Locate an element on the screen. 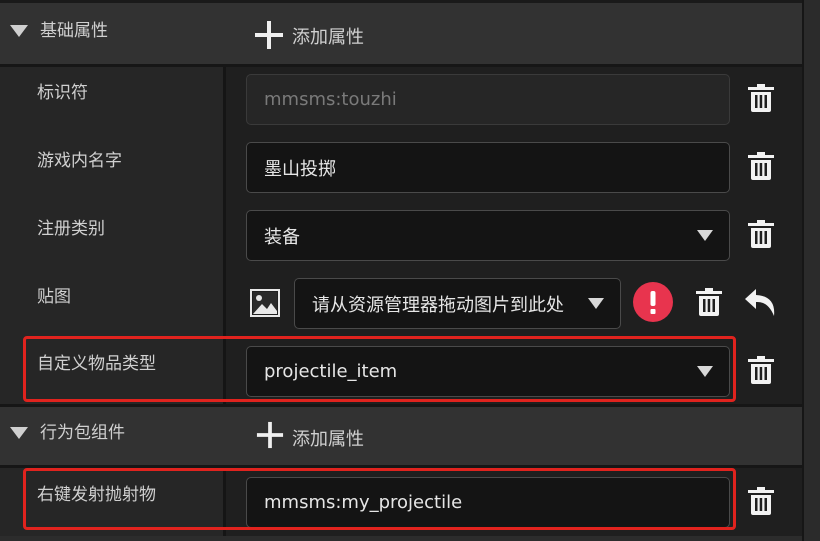 The image size is (820, 541). field-label-register-category: 注册类别 is located at coordinates (71, 229).